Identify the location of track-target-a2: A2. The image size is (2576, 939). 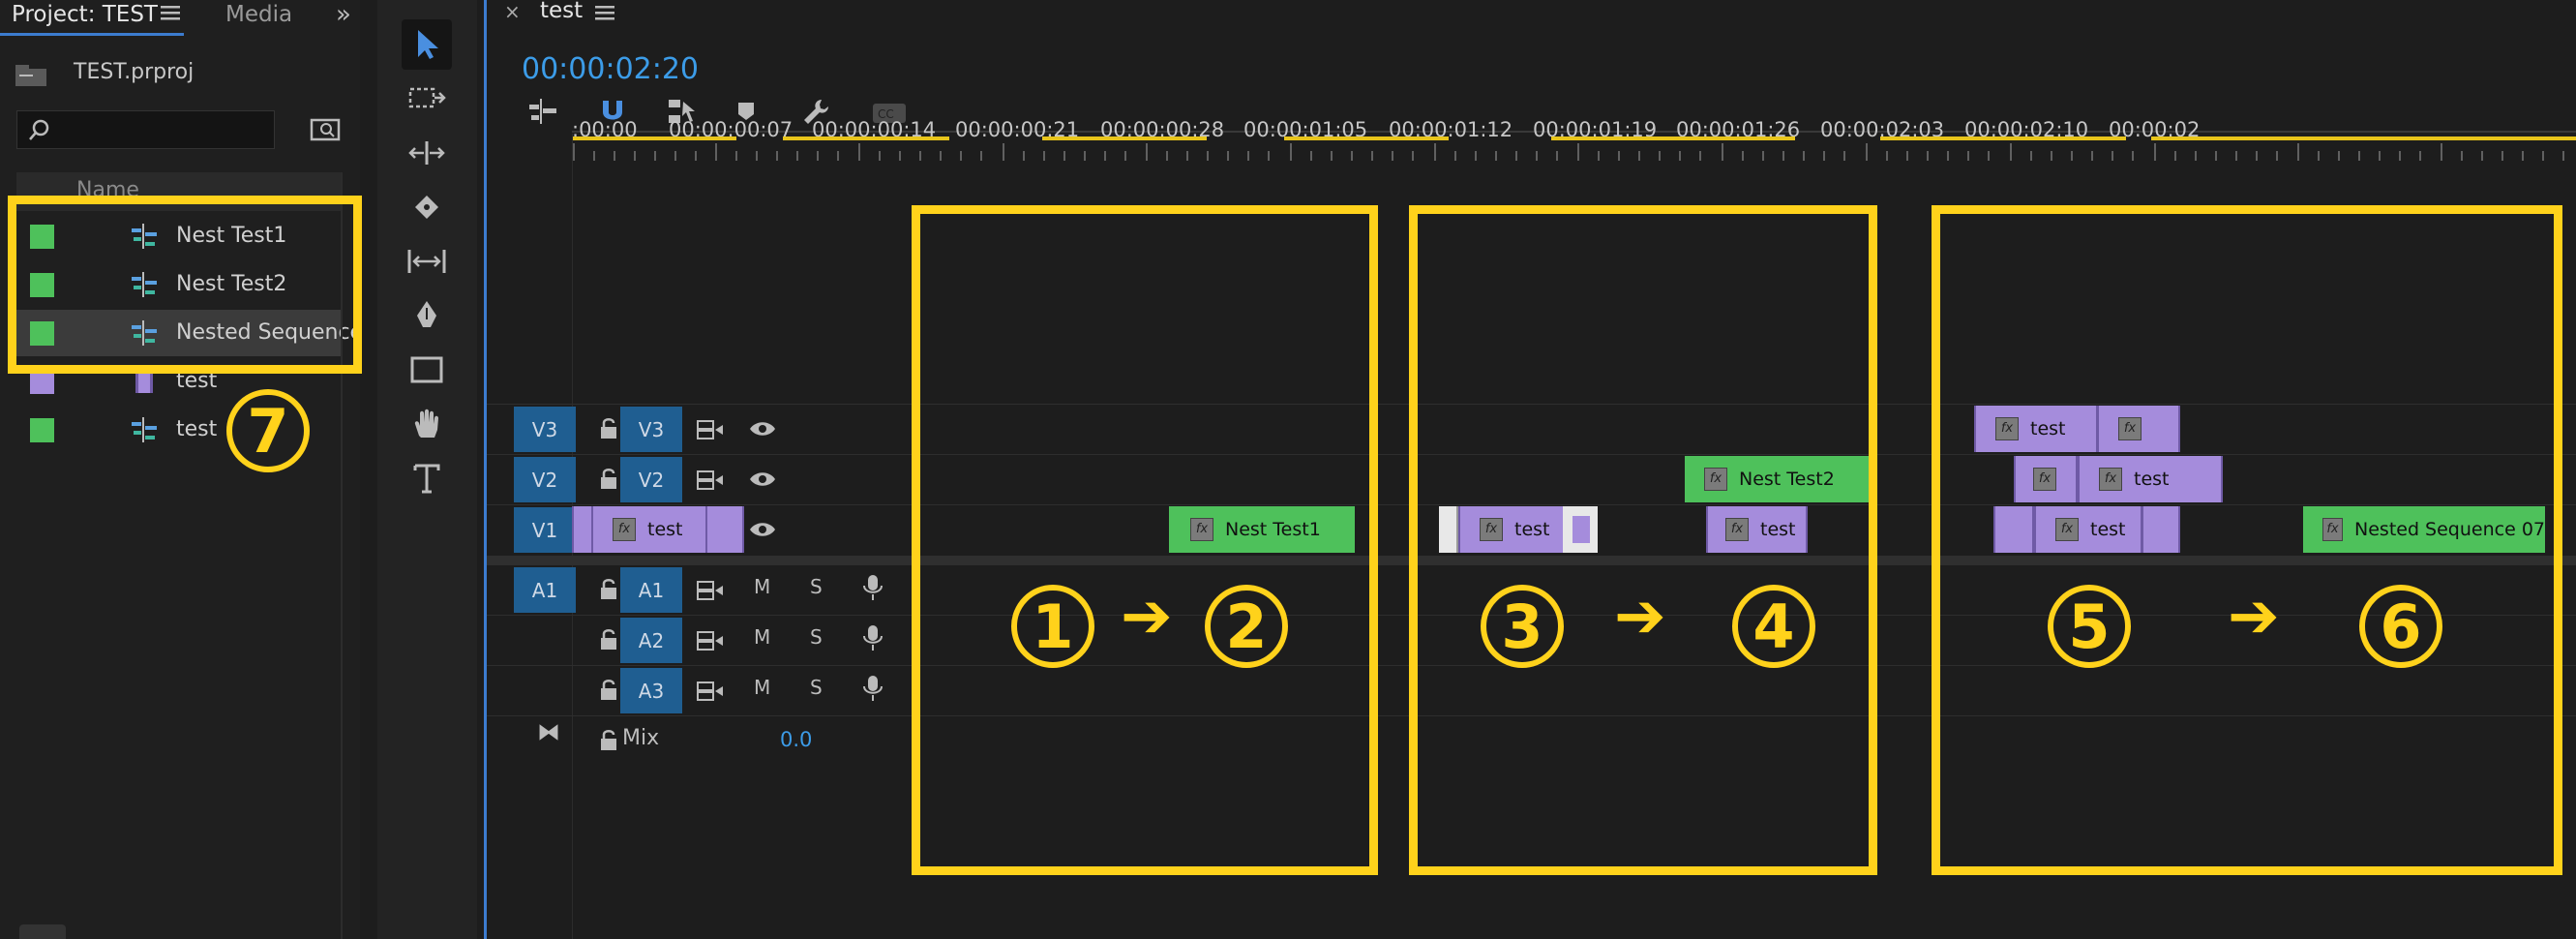
(651, 640).